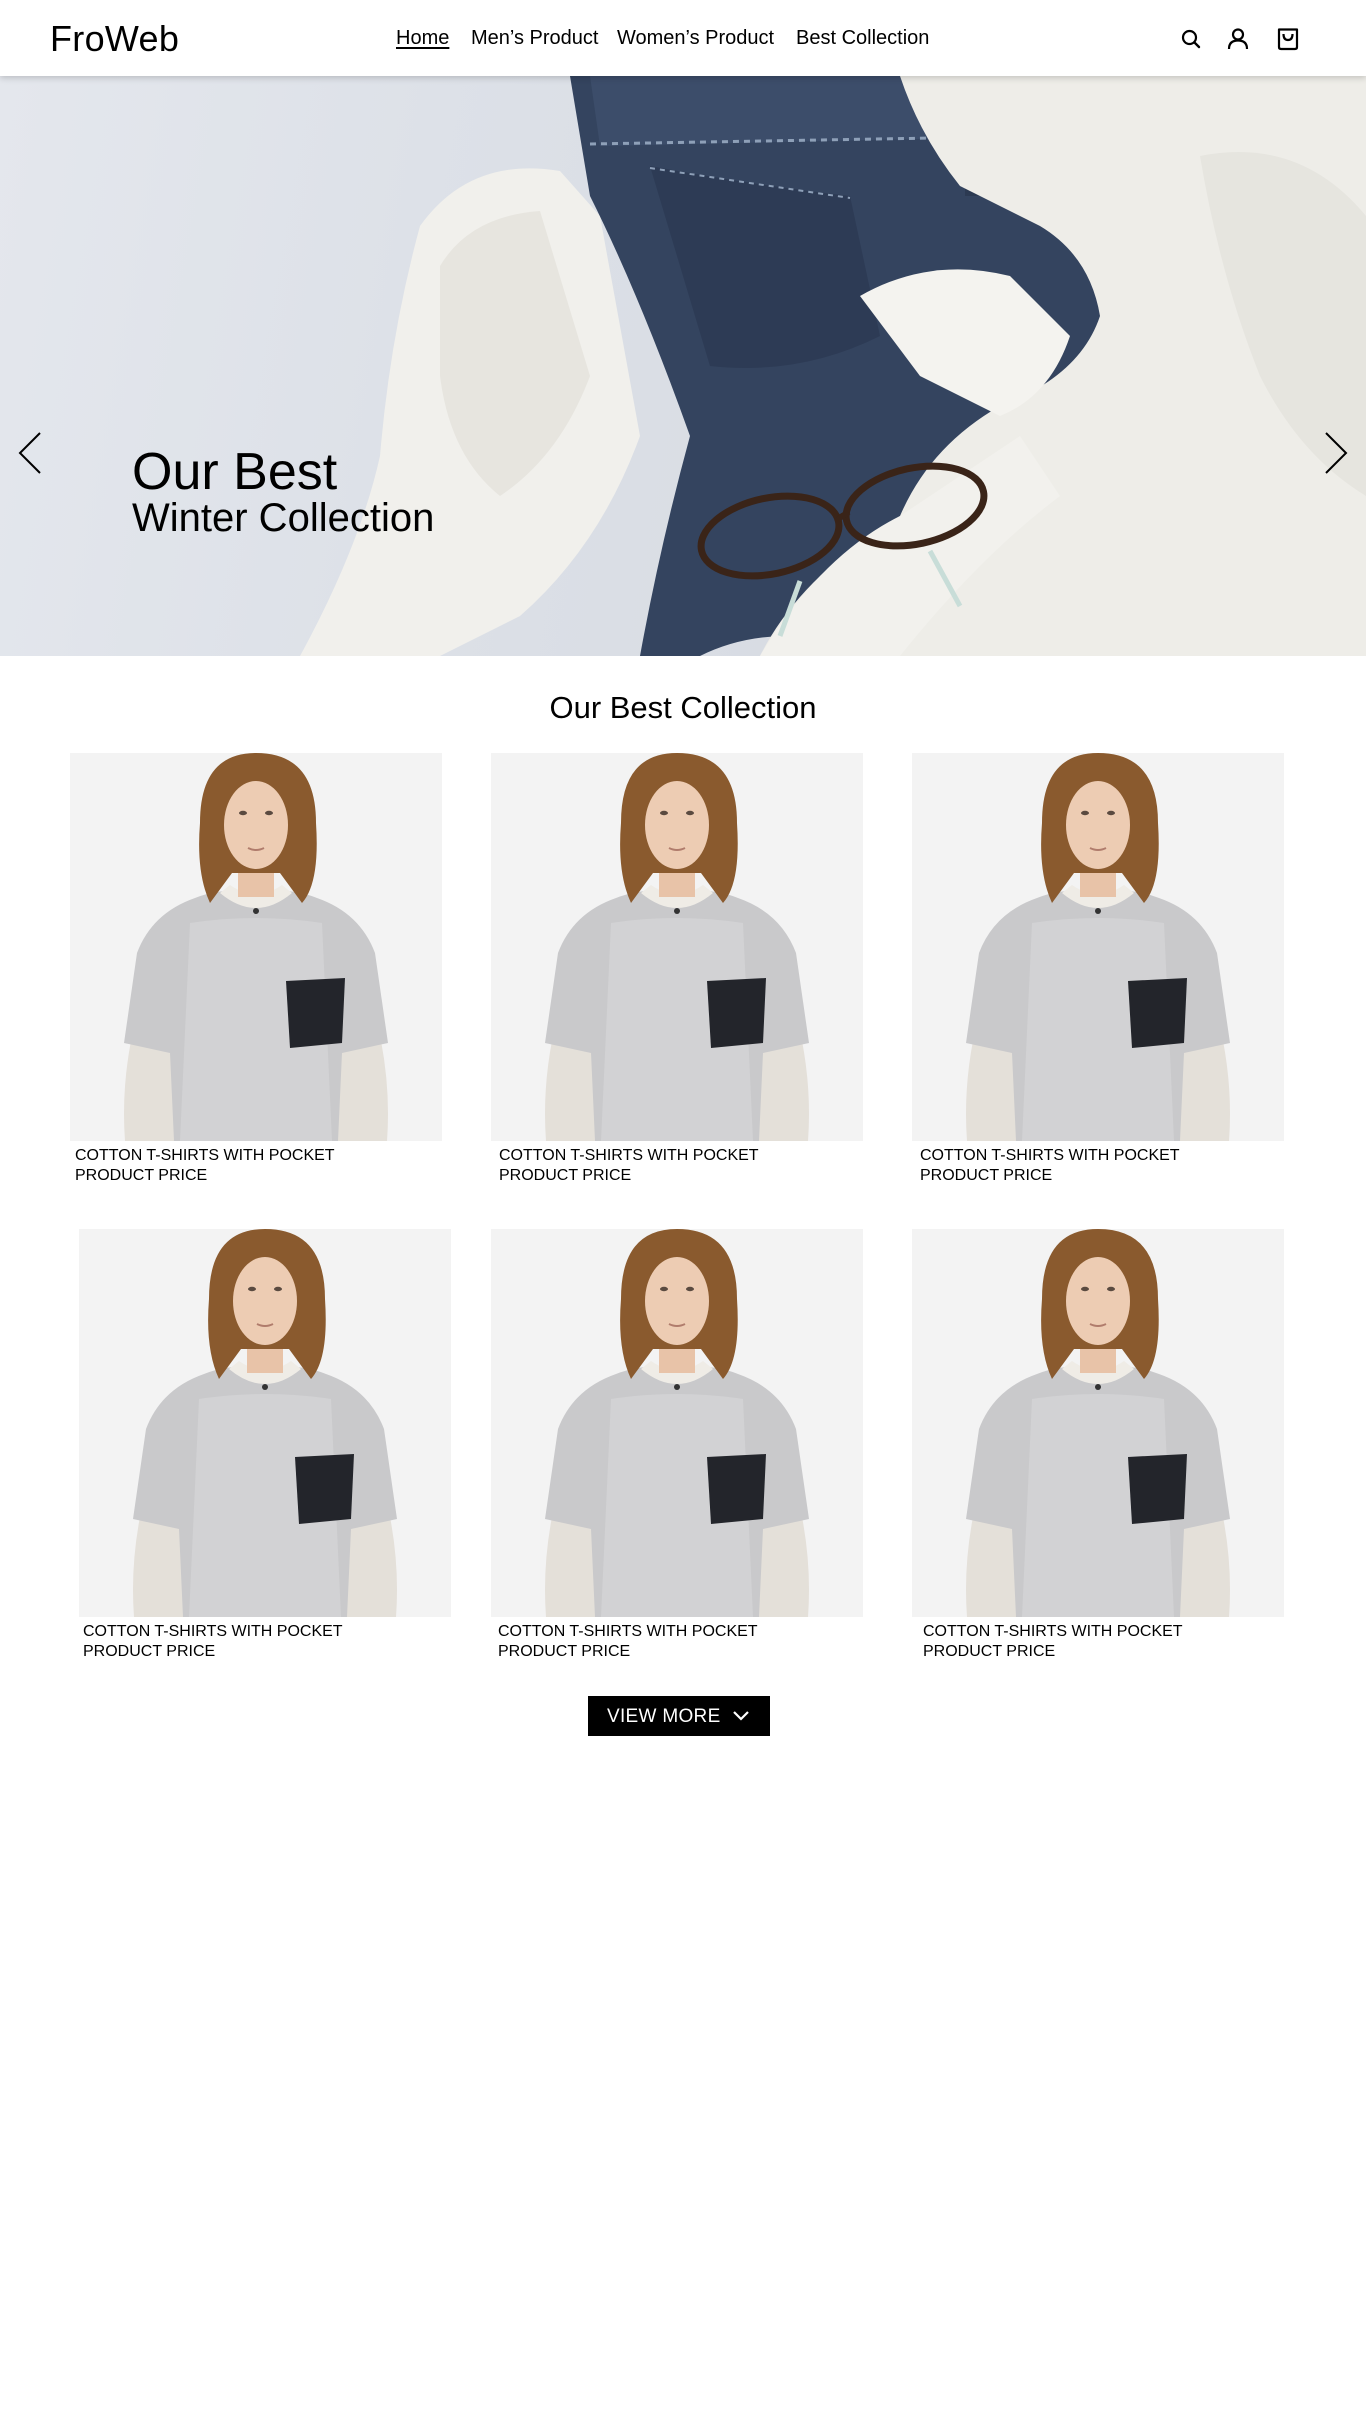  I want to click on site-logo: FroWeb, so click(114, 39).